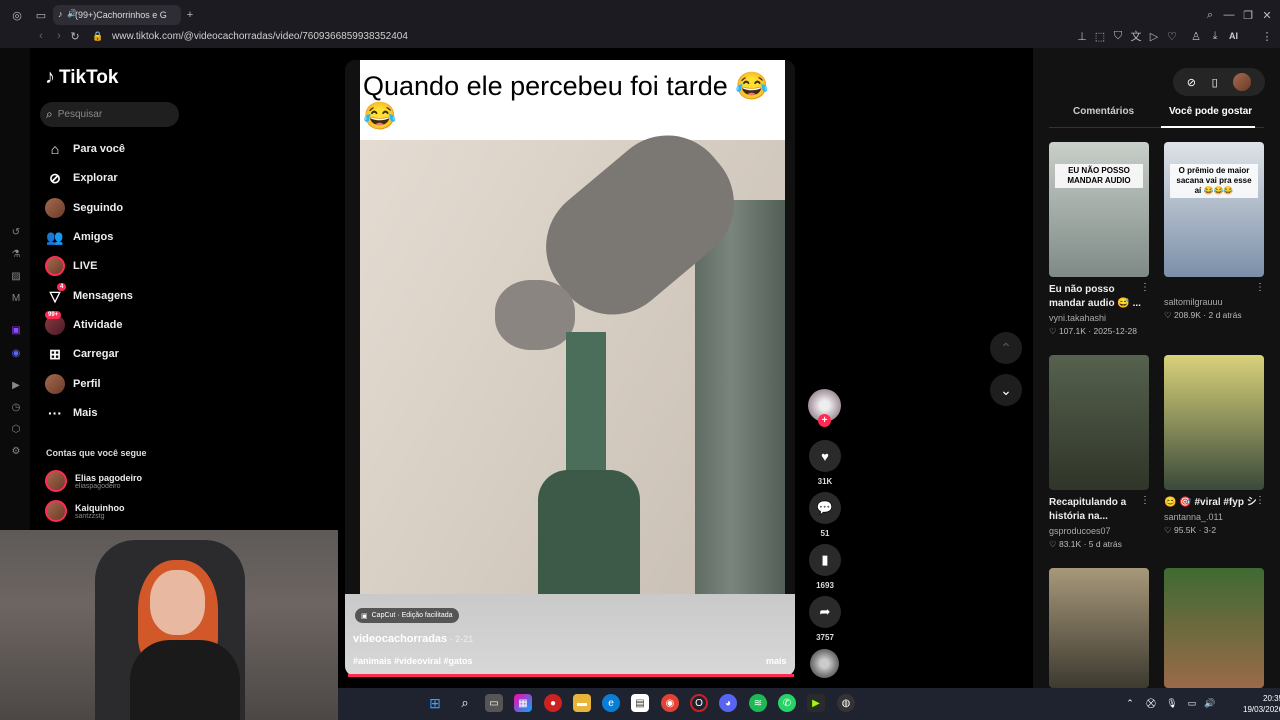 Image resolution: width=1280 pixels, height=720 pixels. I want to click on following-account: Elias pagodeiro eliaspagodeiro, so click(93, 481).